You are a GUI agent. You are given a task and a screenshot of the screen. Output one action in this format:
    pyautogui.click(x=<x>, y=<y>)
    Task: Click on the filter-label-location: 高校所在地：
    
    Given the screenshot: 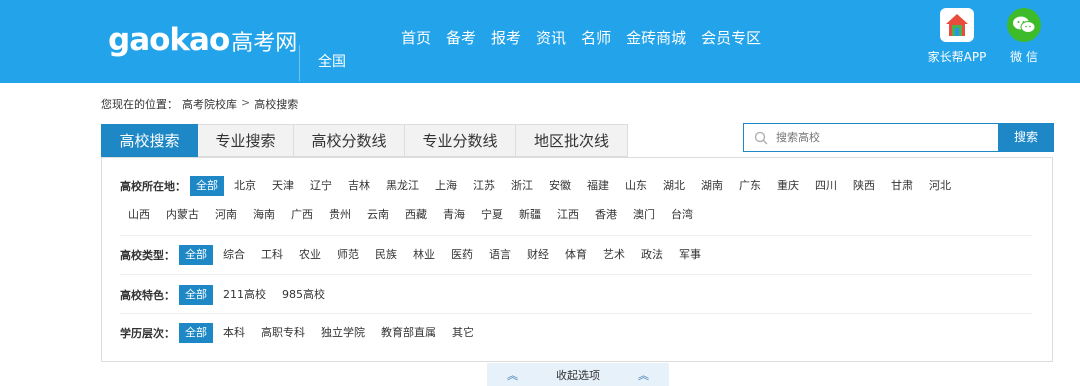 What is the action you would take?
    pyautogui.click(x=153, y=186)
    